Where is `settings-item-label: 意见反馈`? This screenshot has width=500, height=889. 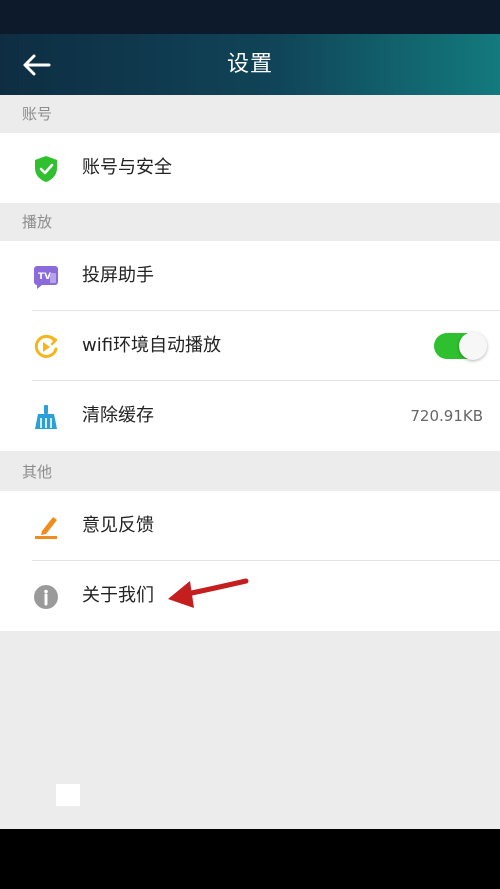
settings-item-label: 意见反馈 is located at coordinates (118, 525).